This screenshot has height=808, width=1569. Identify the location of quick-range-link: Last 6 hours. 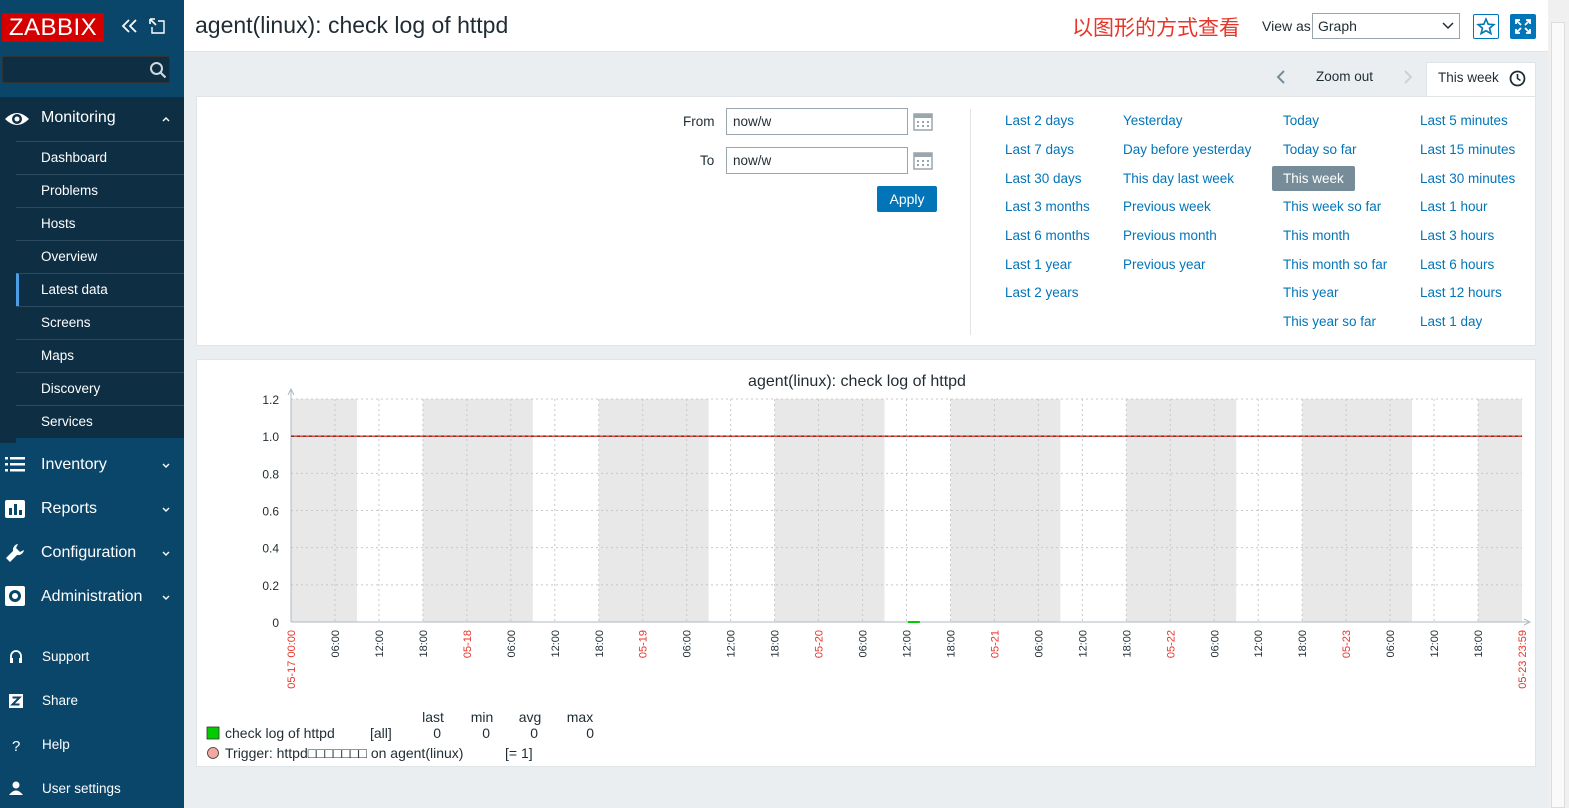
(1457, 264).